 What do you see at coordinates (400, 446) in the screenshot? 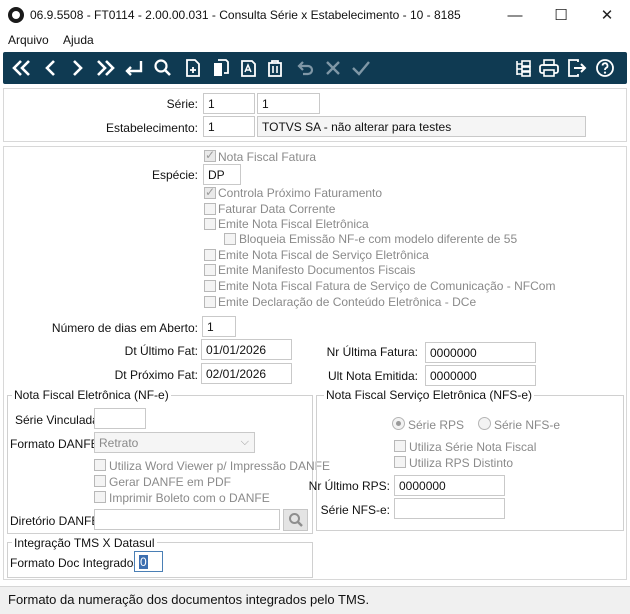
I see `utiliza-serie-checkbox` at bounding box center [400, 446].